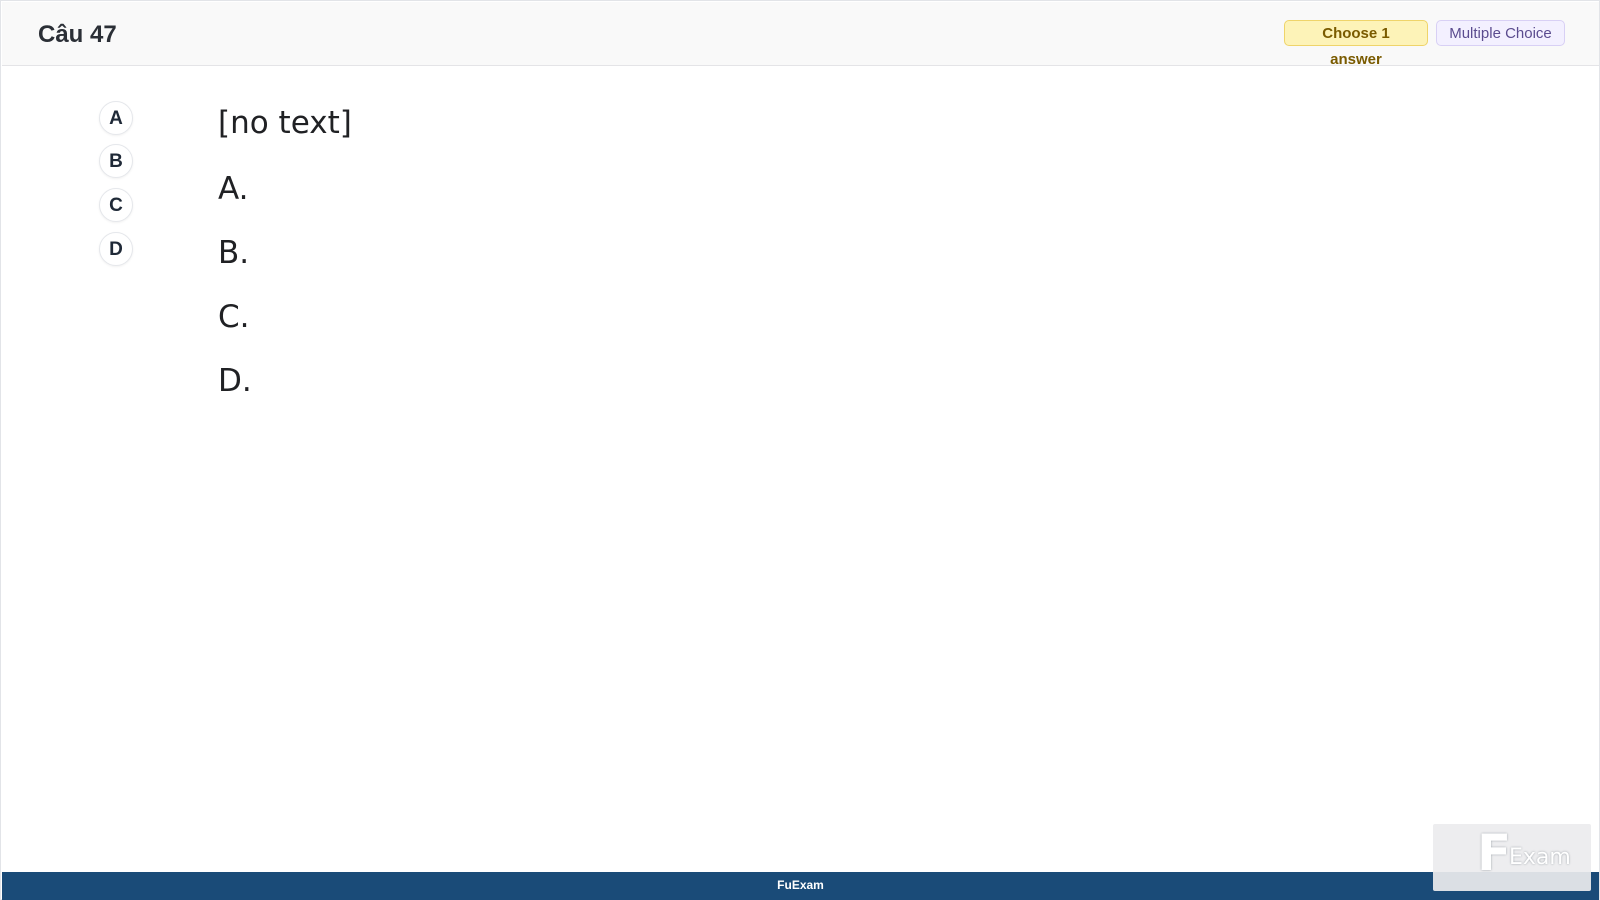  I want to click on watermark-logo-word: Exam, so click(1540, 857).